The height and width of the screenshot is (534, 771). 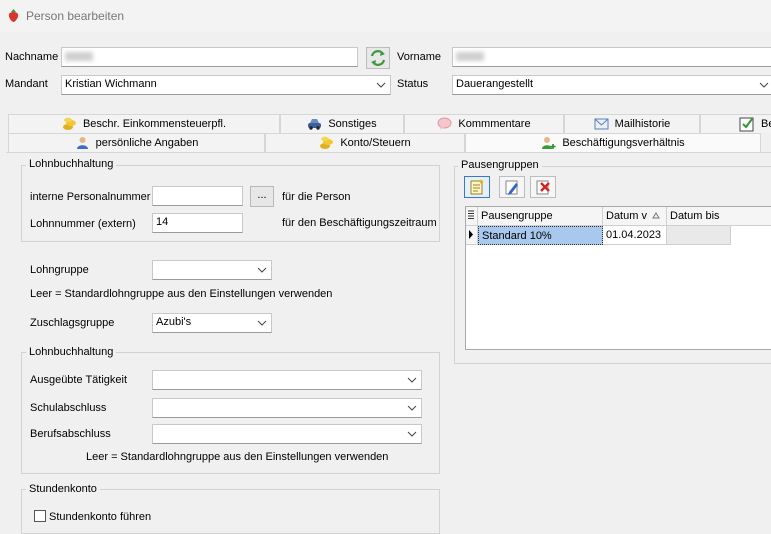 I want to click on tab-persoenliche-angaben: persönliche Angaben, so click(x=136, y=142).